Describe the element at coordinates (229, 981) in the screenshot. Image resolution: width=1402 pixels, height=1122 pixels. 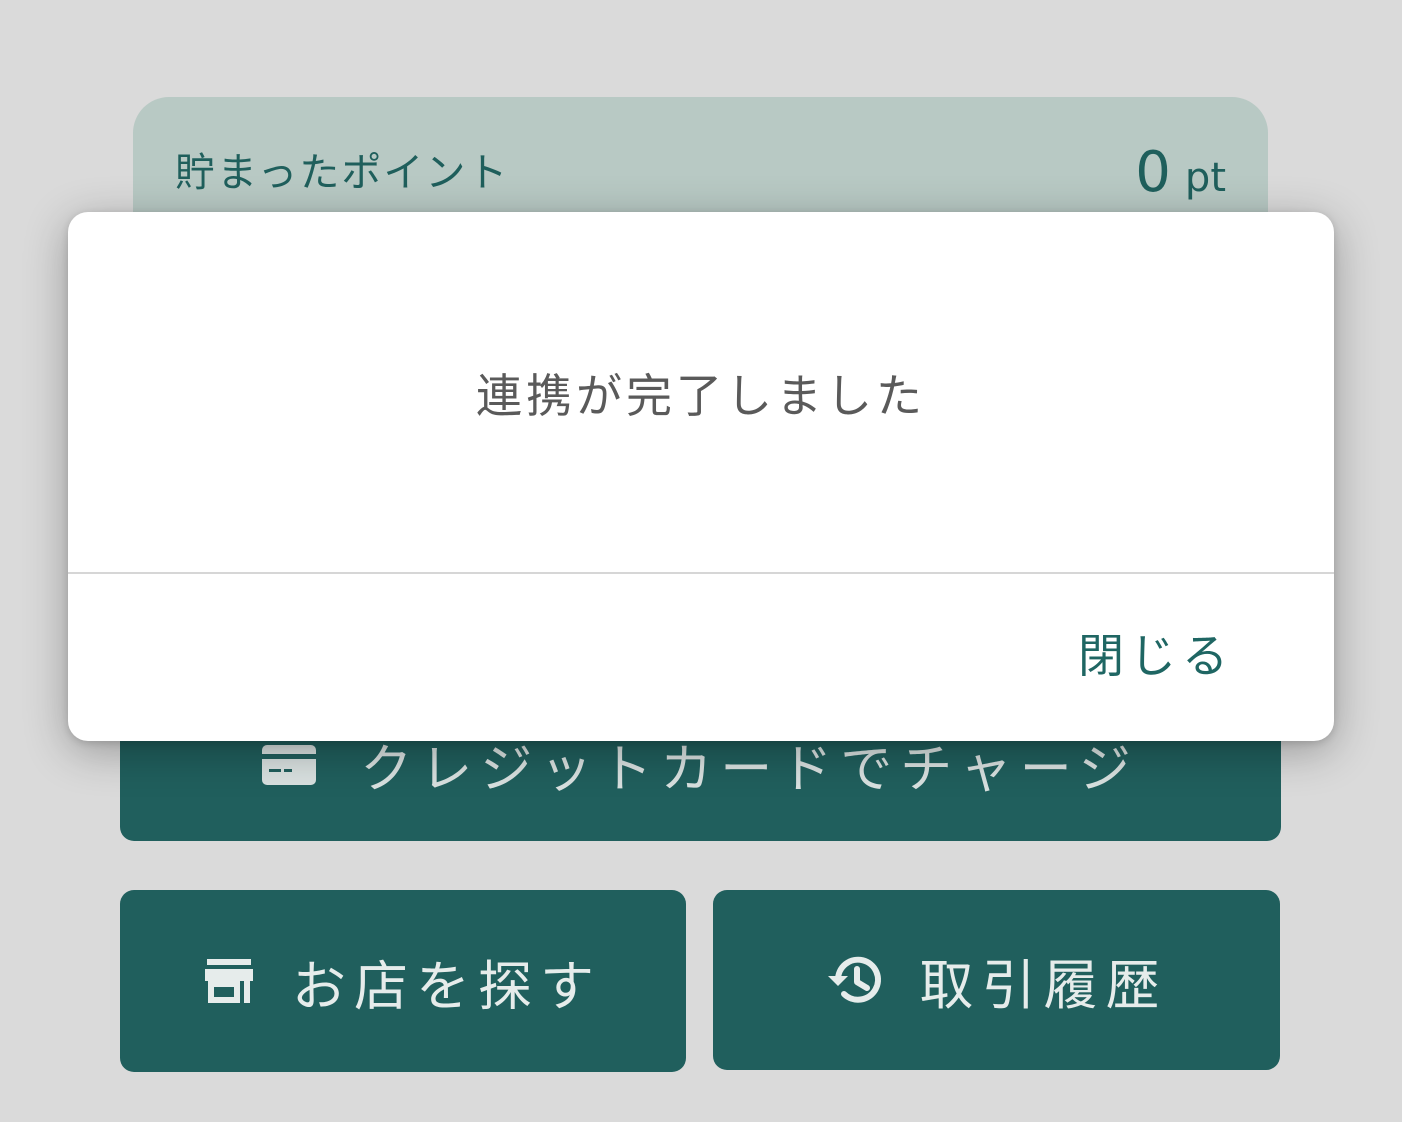
I see `store-icon` at that location.